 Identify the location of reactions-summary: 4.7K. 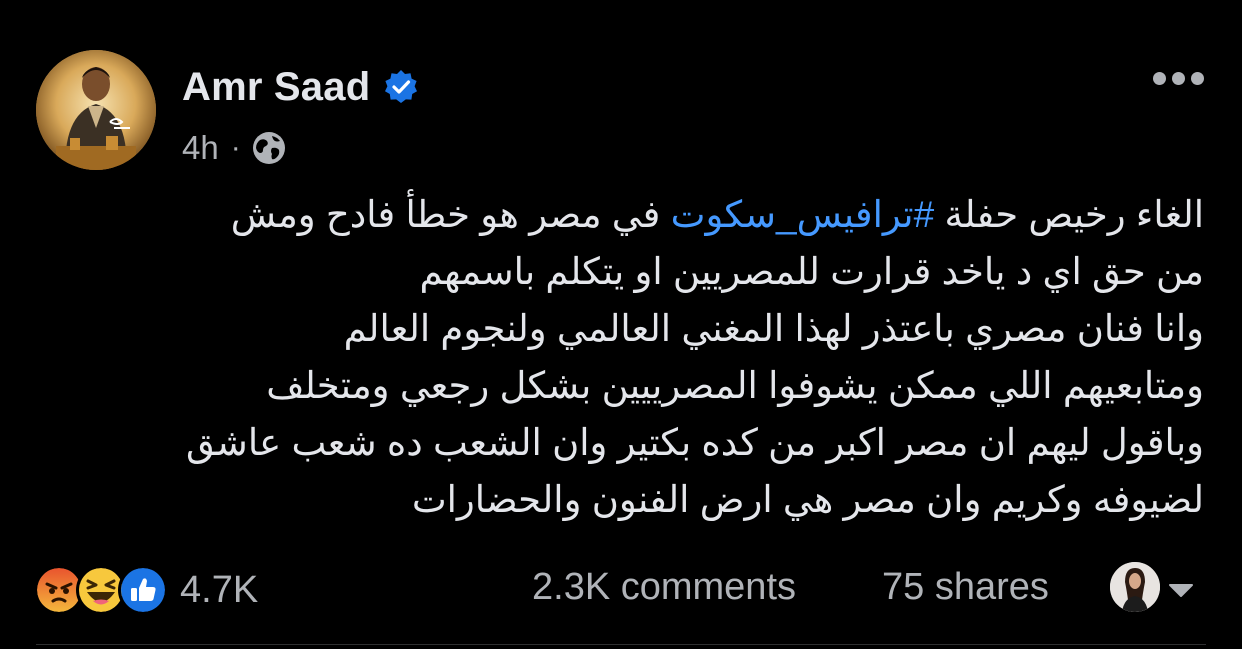
(146, 590).